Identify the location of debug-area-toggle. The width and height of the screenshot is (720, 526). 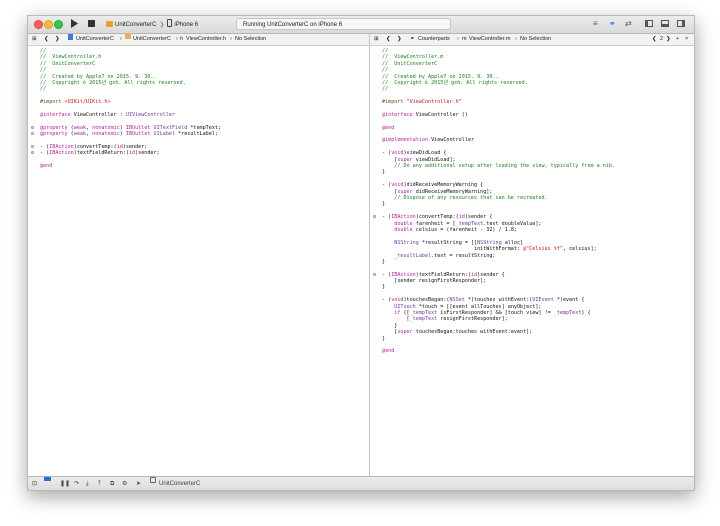
(665, 24).